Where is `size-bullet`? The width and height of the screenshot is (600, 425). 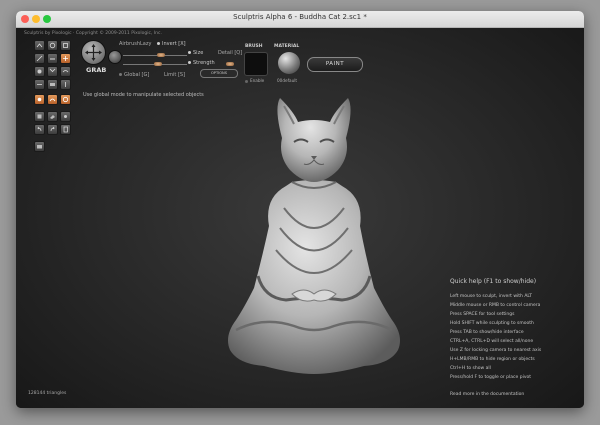 size-bullet is located at coordinates (189, 52).